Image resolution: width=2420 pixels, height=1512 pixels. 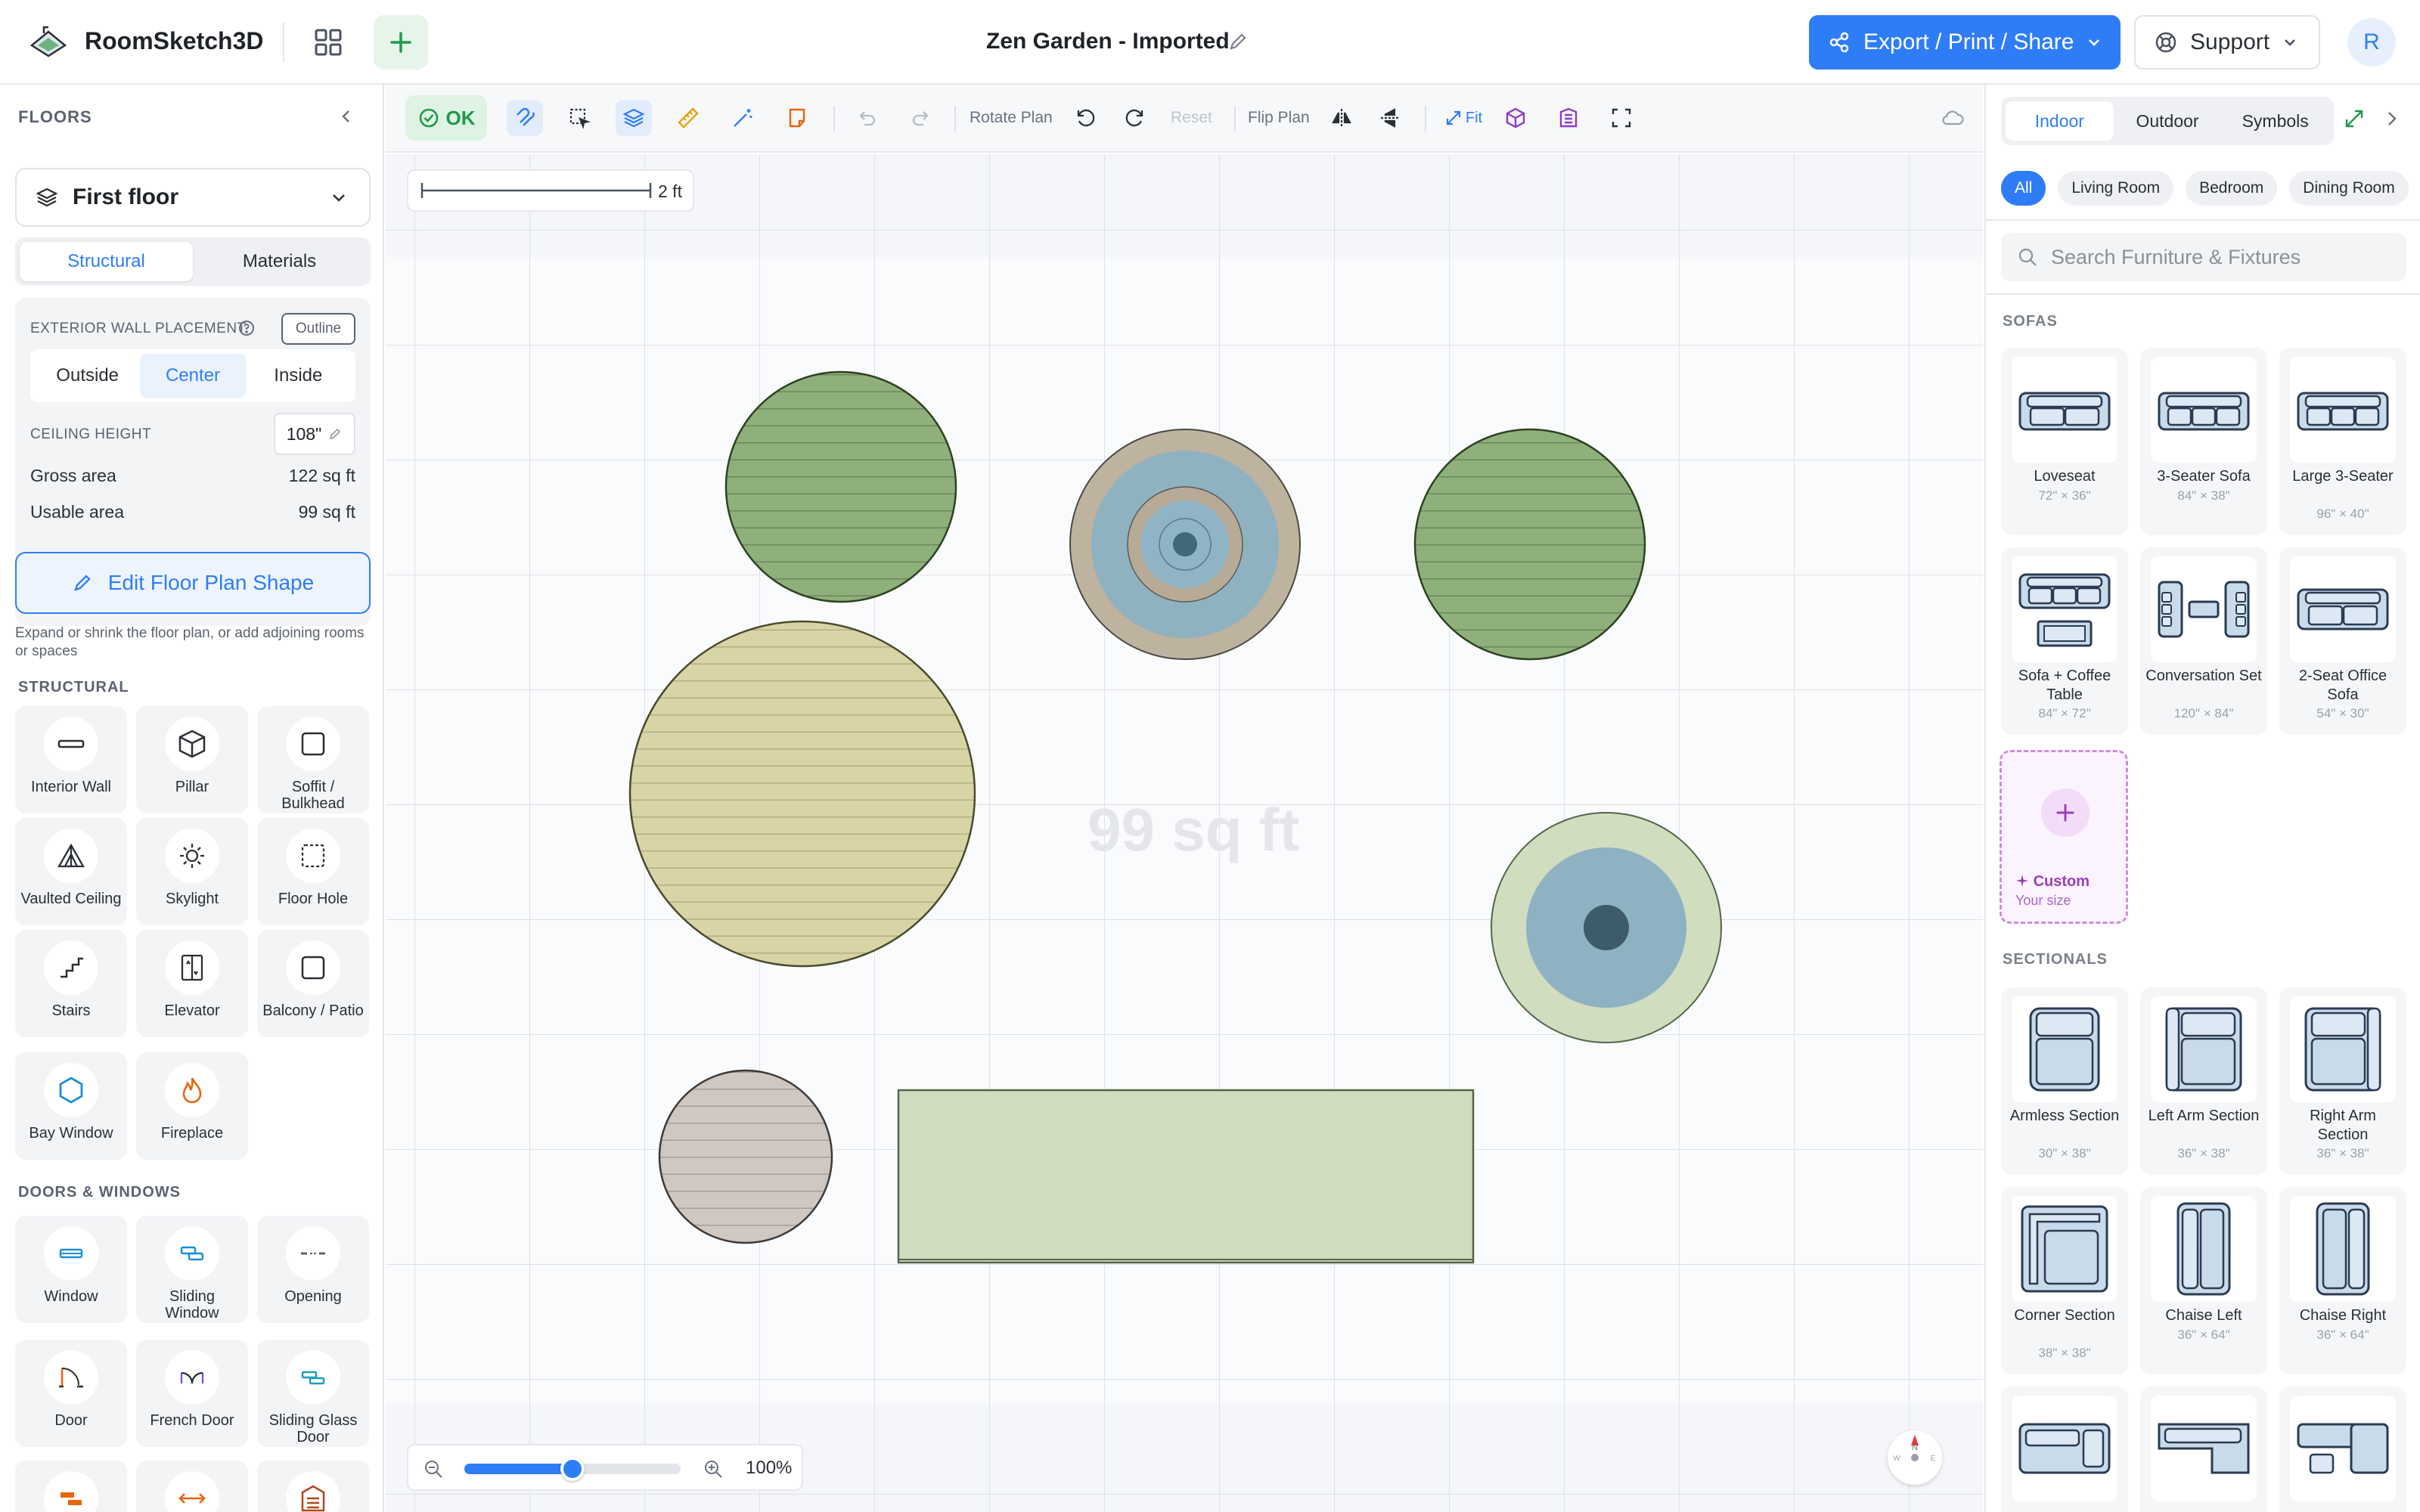 I want to click on zoom-slider-handle, so click(x=572, y=1469).